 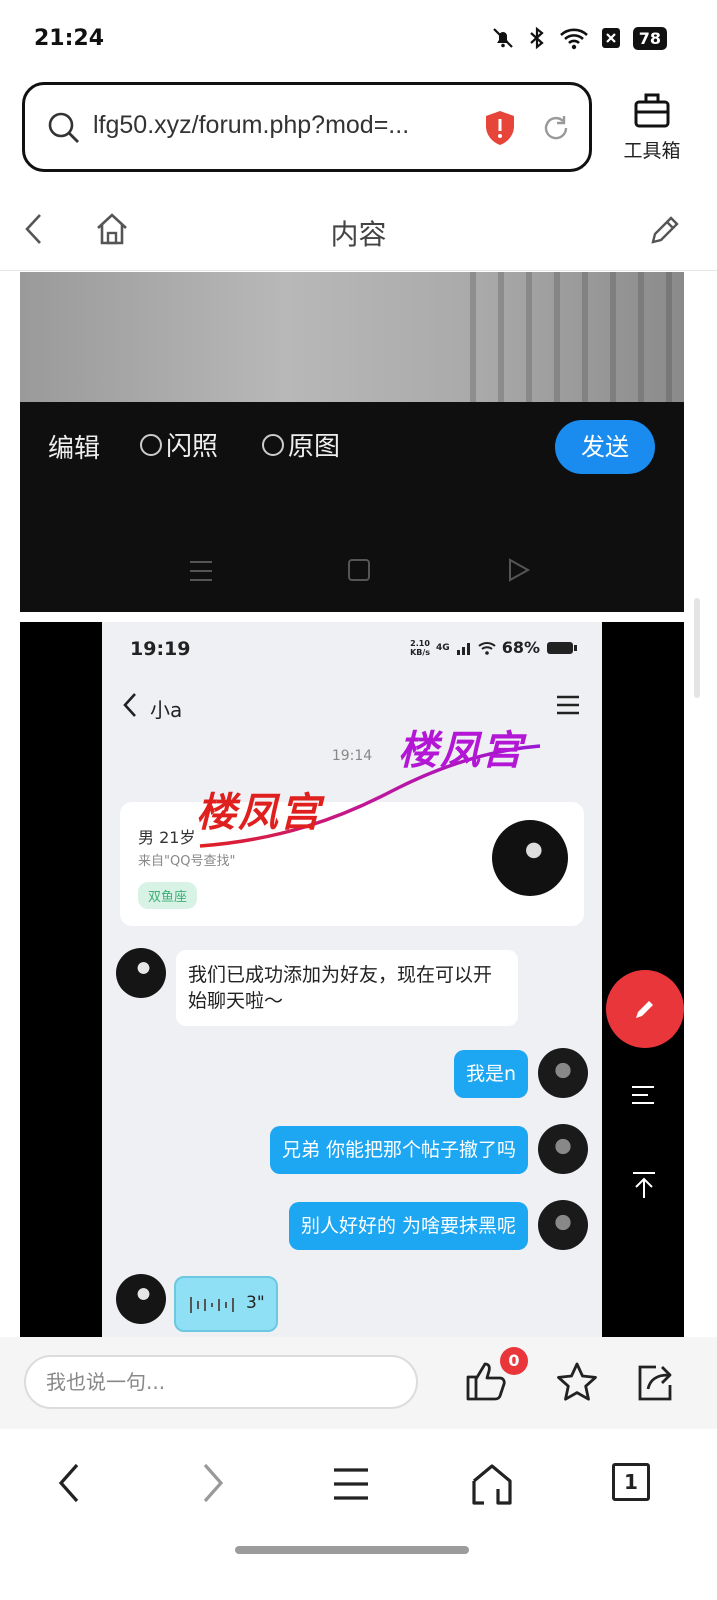 What do you see at coordinates (351, 1484) in the screenshot?
I see `nav-menu-icon` at bounding box center [351, 1484].